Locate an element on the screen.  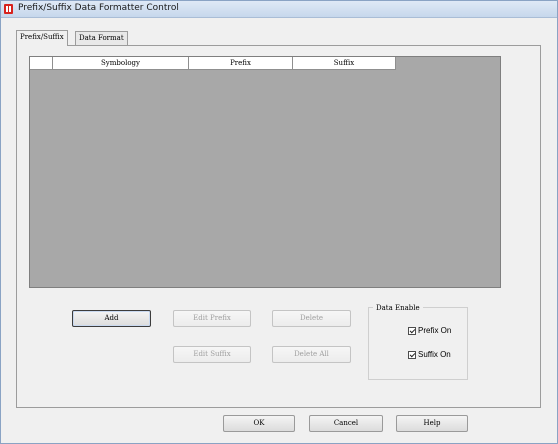
column-header-suffix: Suffix is located at coordinates (344, 63).